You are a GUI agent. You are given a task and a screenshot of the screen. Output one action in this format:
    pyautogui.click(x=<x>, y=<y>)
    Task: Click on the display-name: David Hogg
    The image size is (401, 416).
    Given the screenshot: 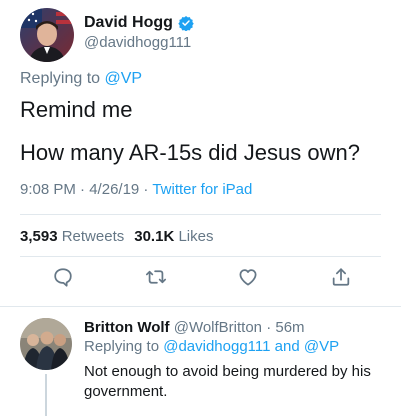 What is the action you would take?
    pyautogui.click(x=128, y=23)
    